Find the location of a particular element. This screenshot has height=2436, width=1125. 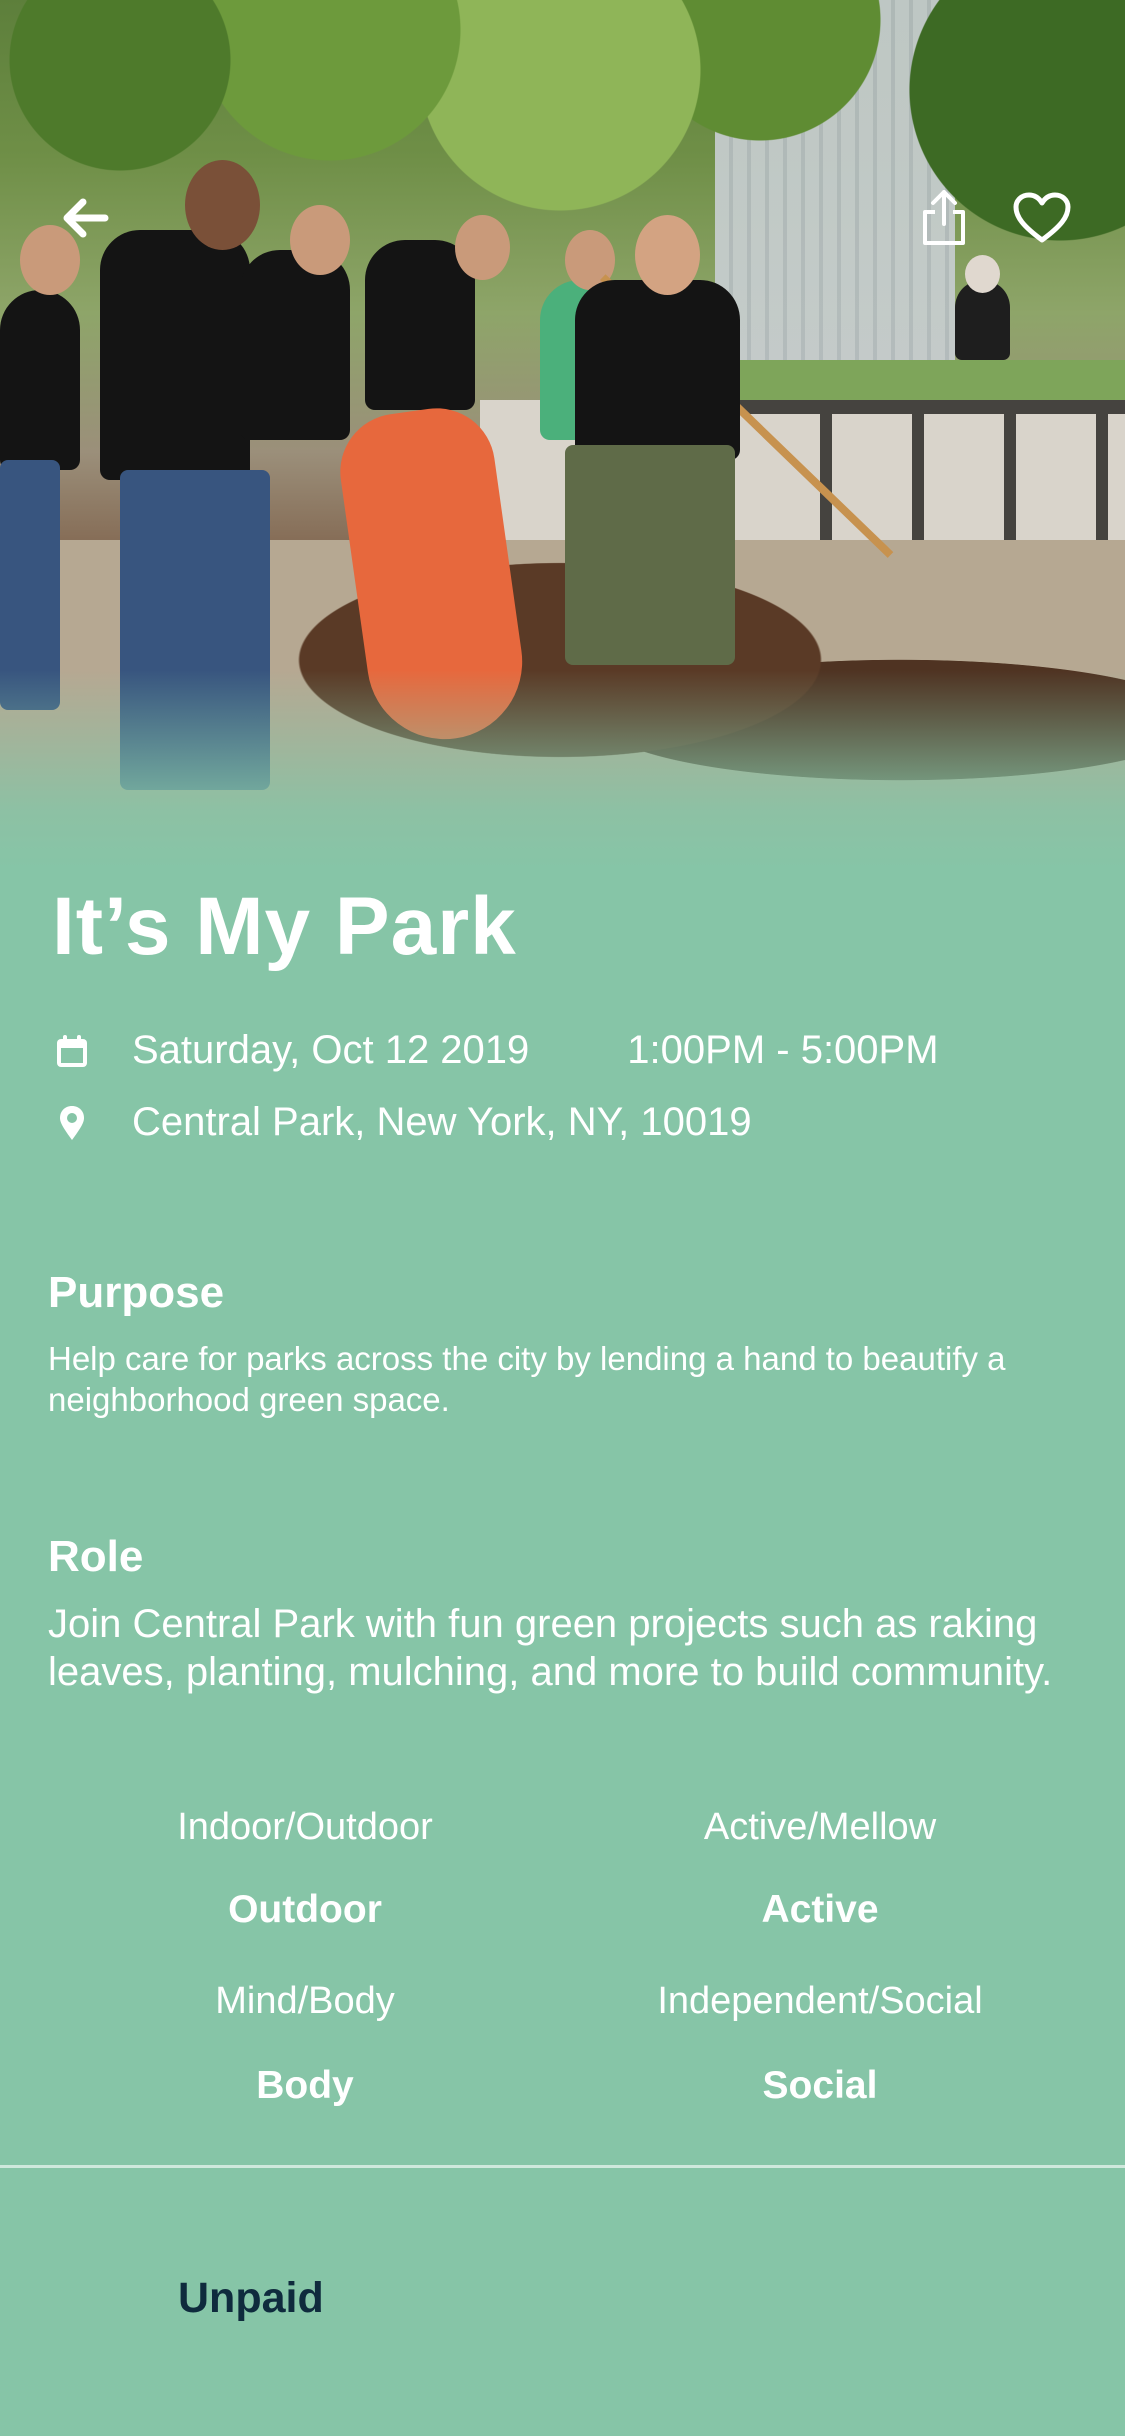

role-heading: Role is located at coordinates (96, 1556).